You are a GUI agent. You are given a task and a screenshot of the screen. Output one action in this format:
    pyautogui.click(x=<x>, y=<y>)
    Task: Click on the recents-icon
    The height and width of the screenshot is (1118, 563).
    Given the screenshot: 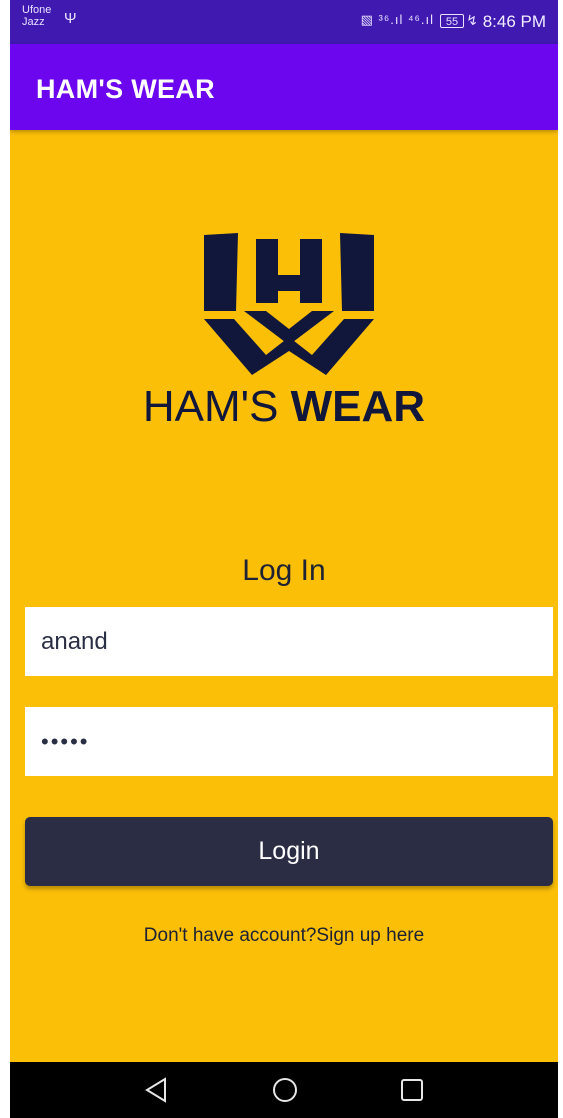 What is the action you would take?
    pyautogui.click(x=412, y=1090)
    